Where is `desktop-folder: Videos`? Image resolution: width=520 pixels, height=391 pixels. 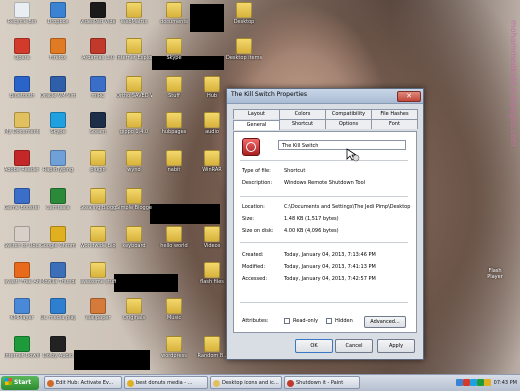 desktop-folder: Videos is located at coordinates (212, 244).